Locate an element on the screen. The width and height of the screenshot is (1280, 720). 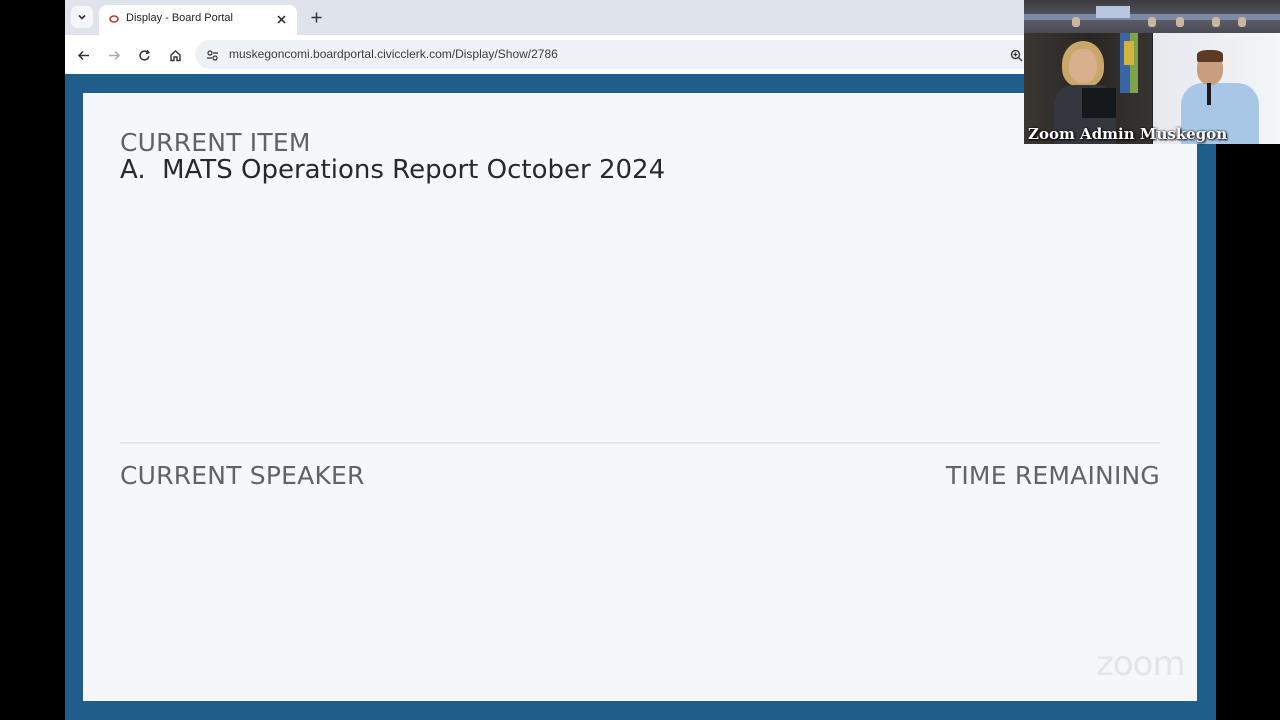
participant-name-label: Zoom Admin Muskegon is located at coordinates (1128, 134).